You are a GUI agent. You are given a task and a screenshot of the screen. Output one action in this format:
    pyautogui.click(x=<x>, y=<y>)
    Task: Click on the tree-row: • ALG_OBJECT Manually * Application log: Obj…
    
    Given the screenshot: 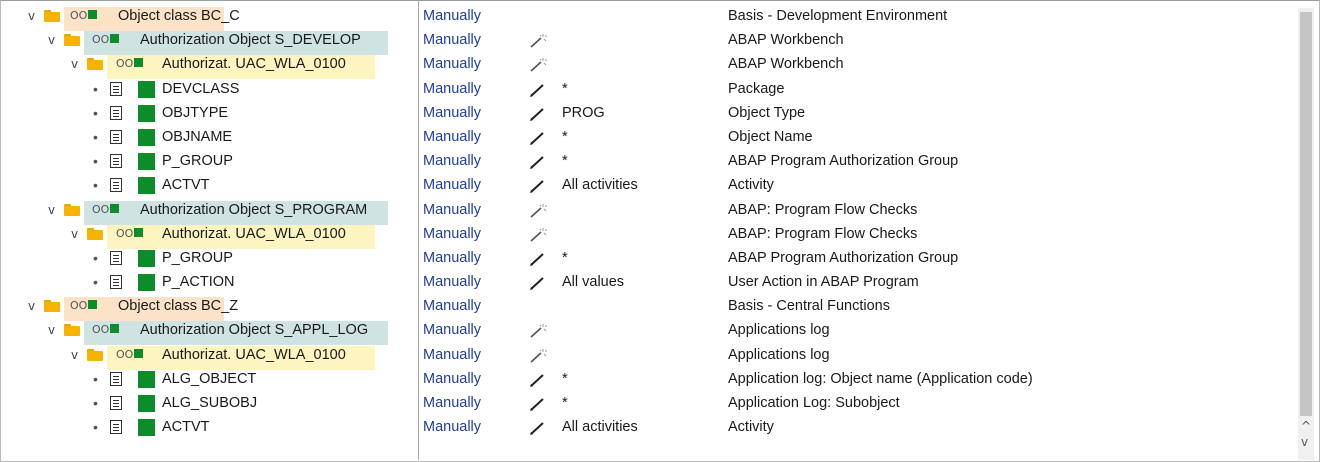 What is the action you would take?
    pyautogui.click(x=650, y=382)
    